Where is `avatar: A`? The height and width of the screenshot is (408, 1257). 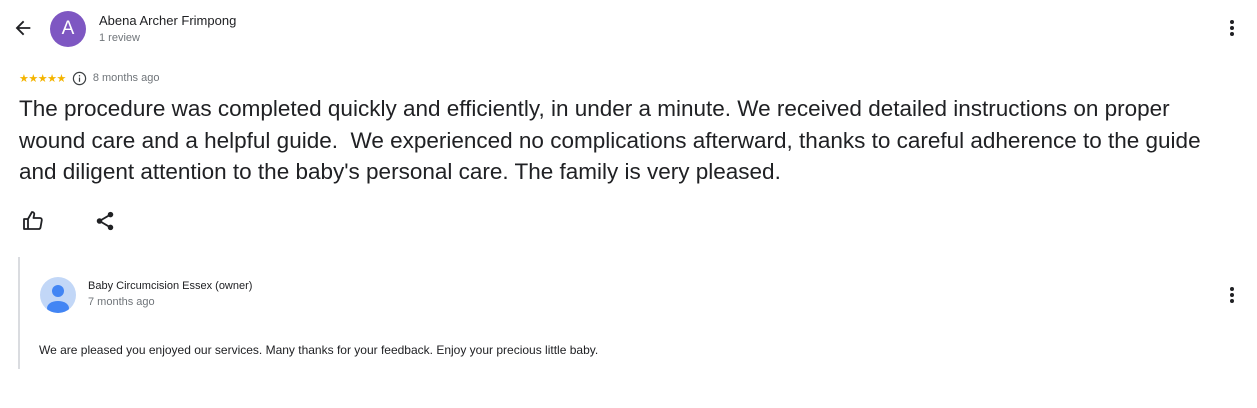
avatar: A is located at coordinates (68, 29).